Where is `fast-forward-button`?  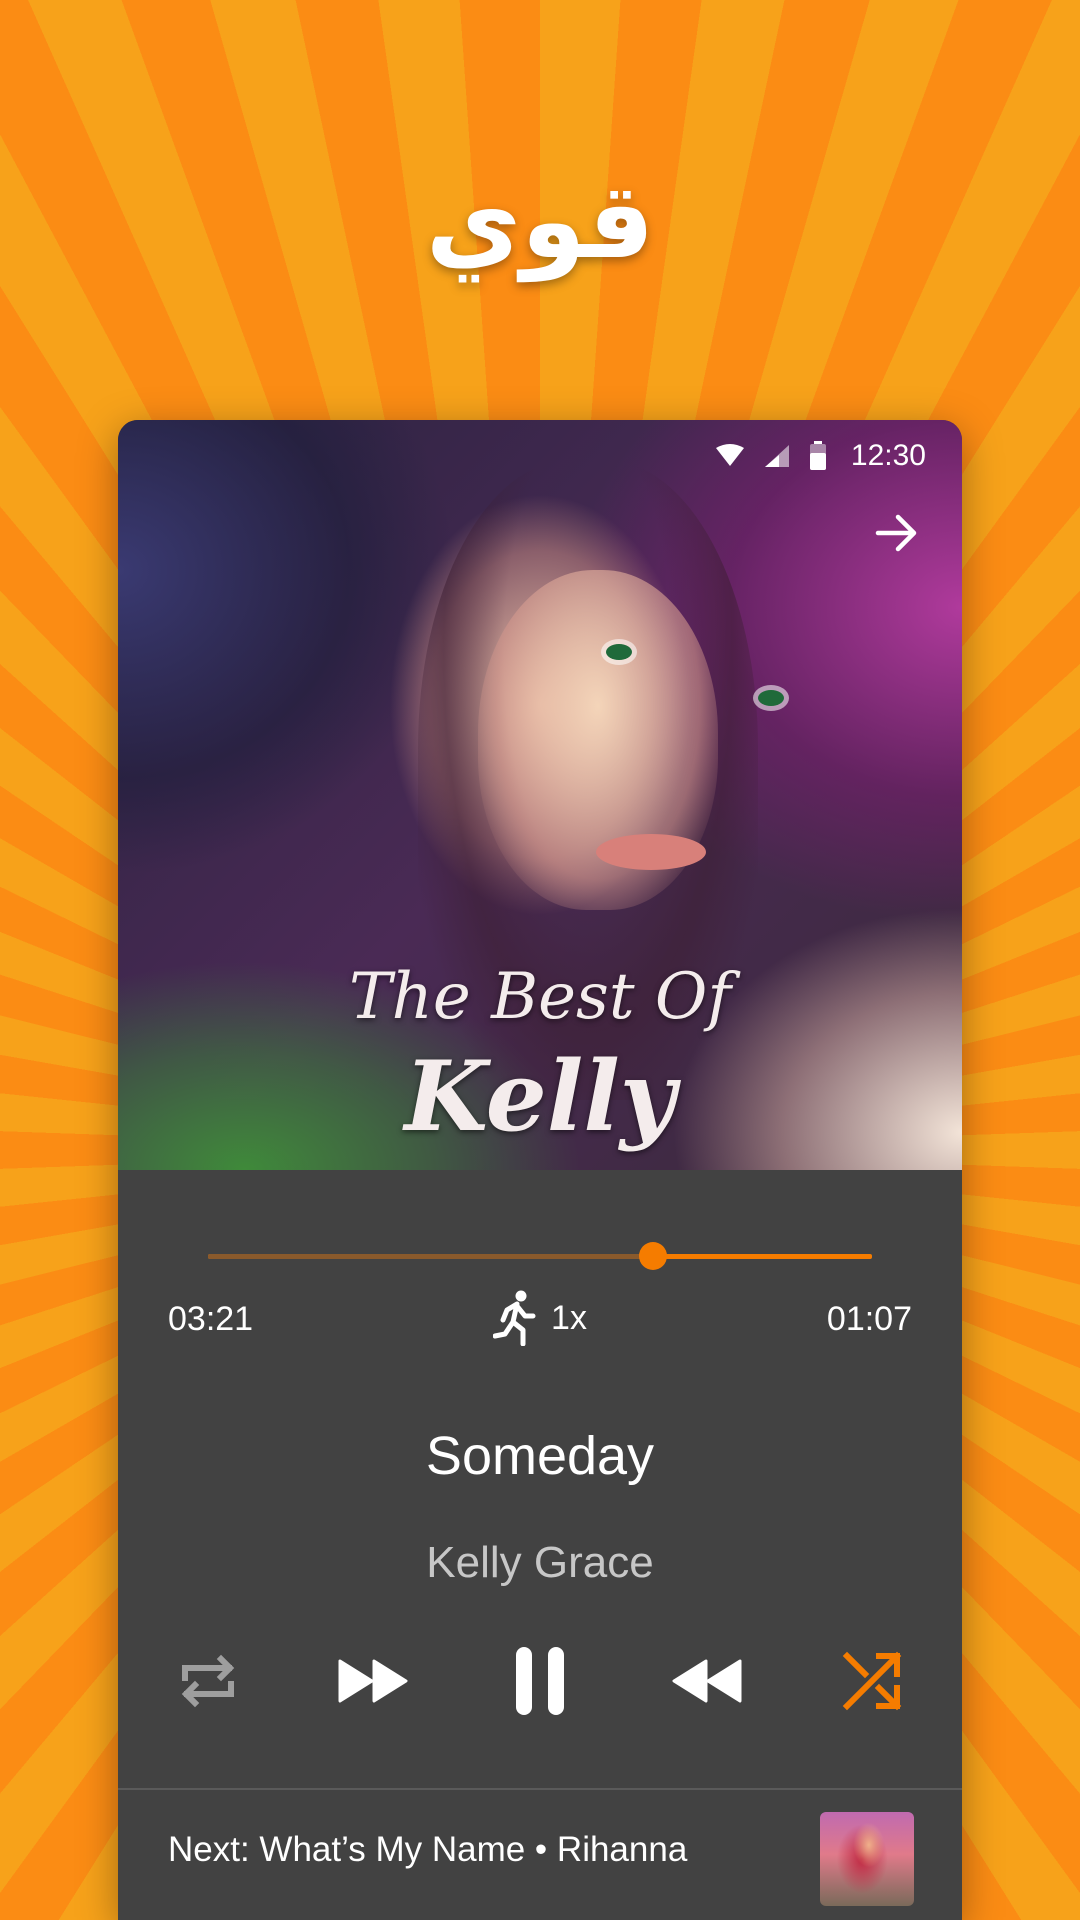 fast-forward-button is located at coordinates (374, 1681).